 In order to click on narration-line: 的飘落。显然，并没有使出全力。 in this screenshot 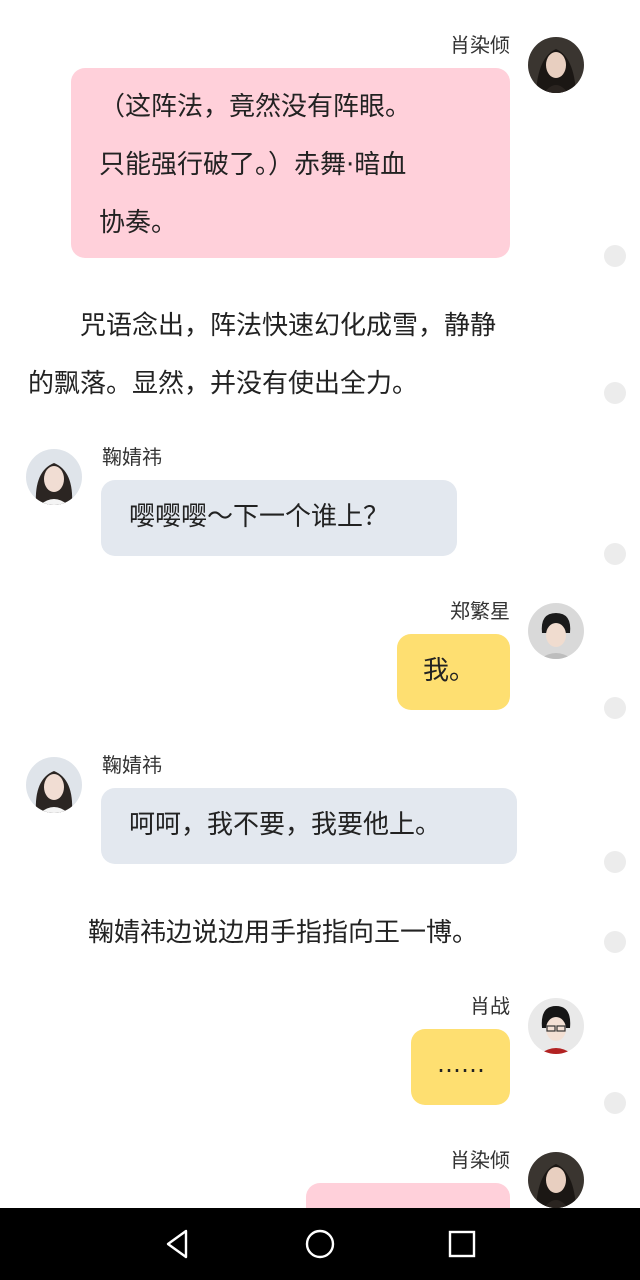, I will do `click(223, 384)`.